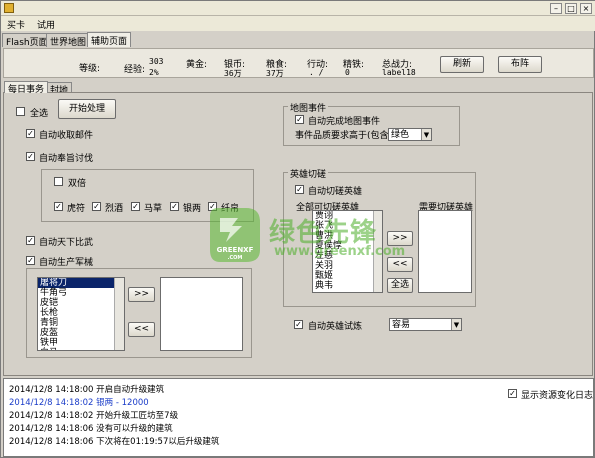 The height and width of the screenshot is (458, 595). What do you see at coordinates (158, 442) in the screenshot?
I see `log-message: 下次将在01:19:57以后升级建筑` at bounding box center [158, 442].